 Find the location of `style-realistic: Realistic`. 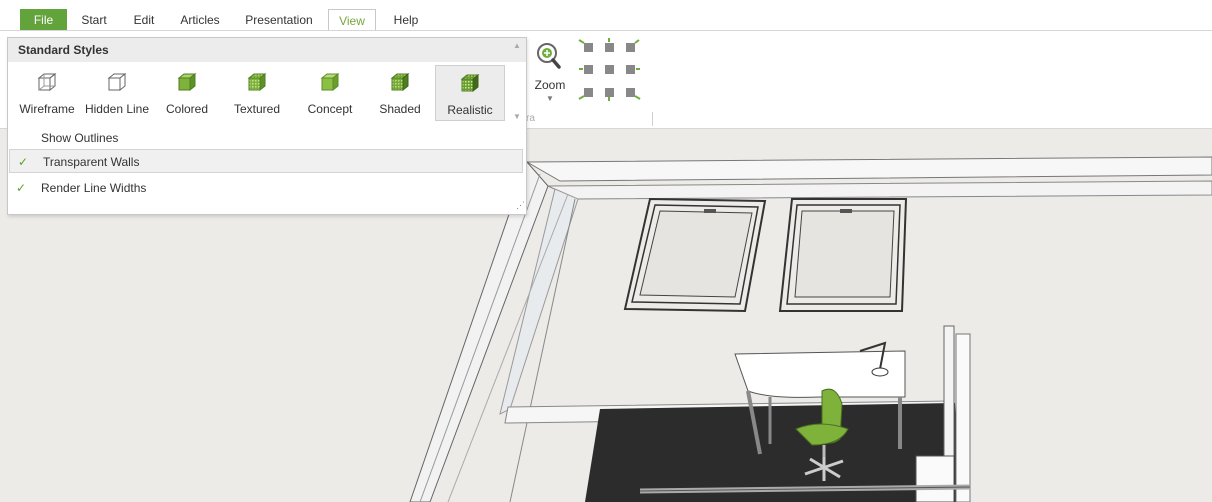

style-realistic: Realistic is located at coordinates (470, 93).